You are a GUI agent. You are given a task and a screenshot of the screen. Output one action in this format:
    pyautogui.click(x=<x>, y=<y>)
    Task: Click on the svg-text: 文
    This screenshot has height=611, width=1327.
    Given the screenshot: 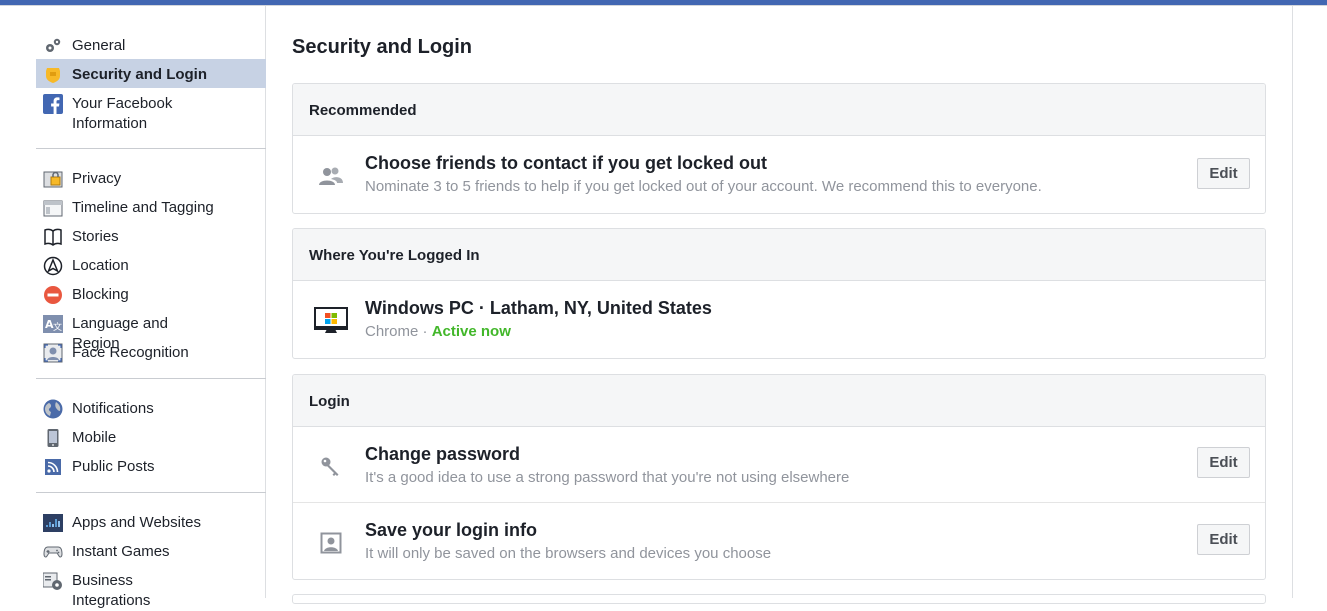 What is the action you would take?
    pyautogui.click(x=57, y=327)
    